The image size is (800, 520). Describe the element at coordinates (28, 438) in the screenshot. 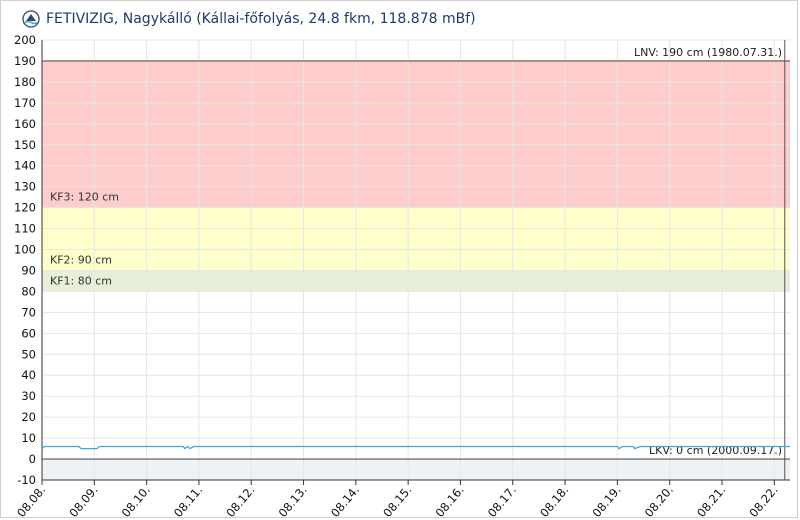

I see `y-tick-label: 10` at that location.